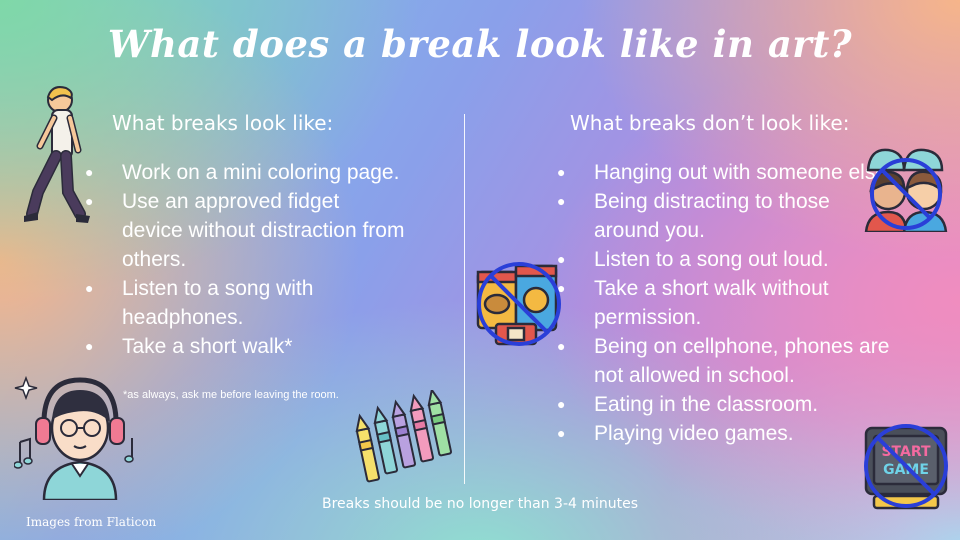 The image size is (960, 540). What do you see at coordinates (710, 123) in the screenshot?
I see `right-column-heading: What breaks don’t look like:` at bounding box center [710, 123].